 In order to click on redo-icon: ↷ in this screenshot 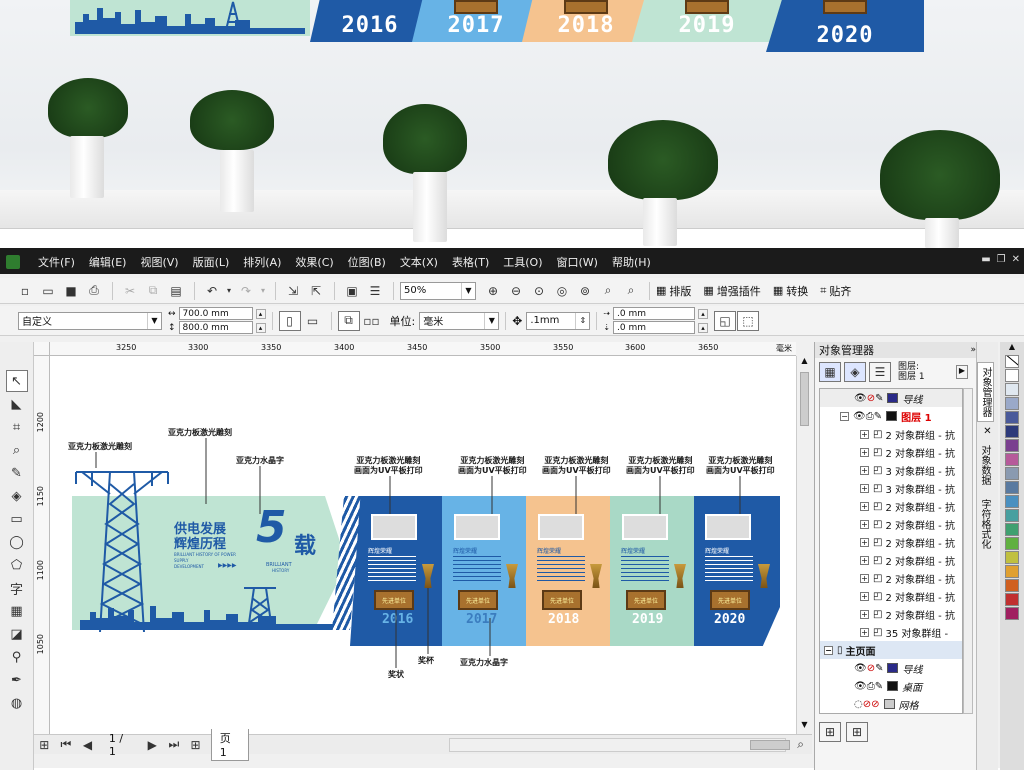, I will do `click(246, 291)`.